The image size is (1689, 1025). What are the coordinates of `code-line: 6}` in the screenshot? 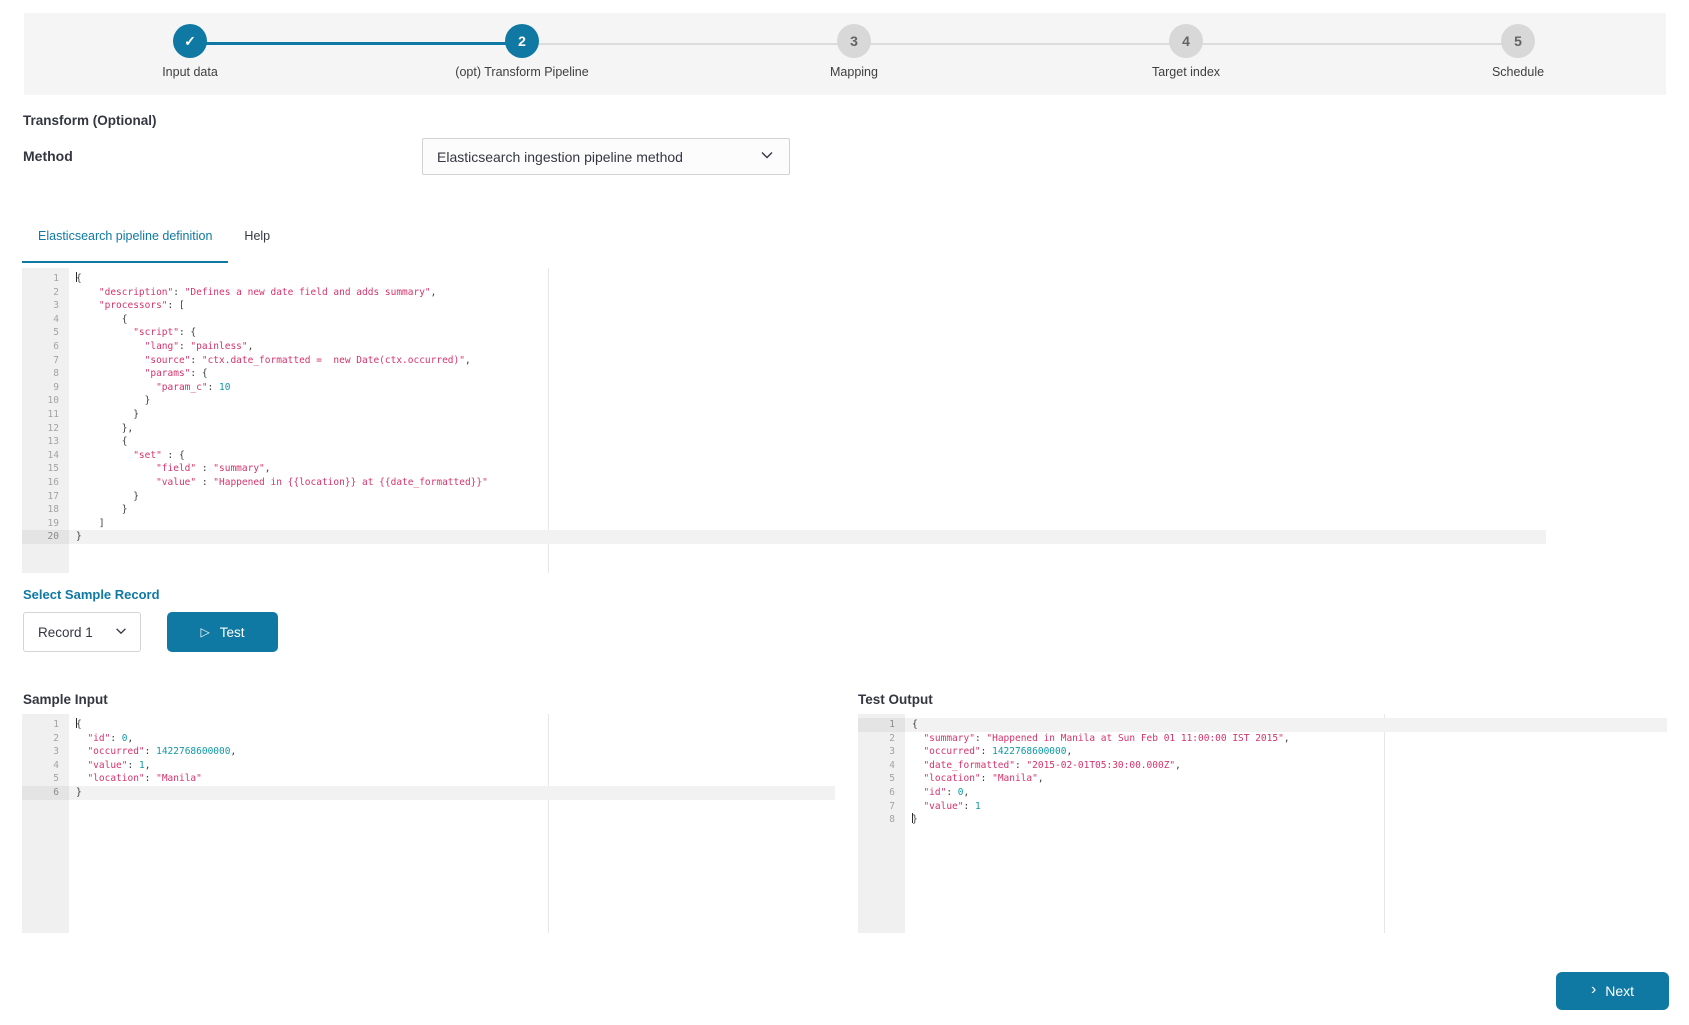 It's located at (428, 792).